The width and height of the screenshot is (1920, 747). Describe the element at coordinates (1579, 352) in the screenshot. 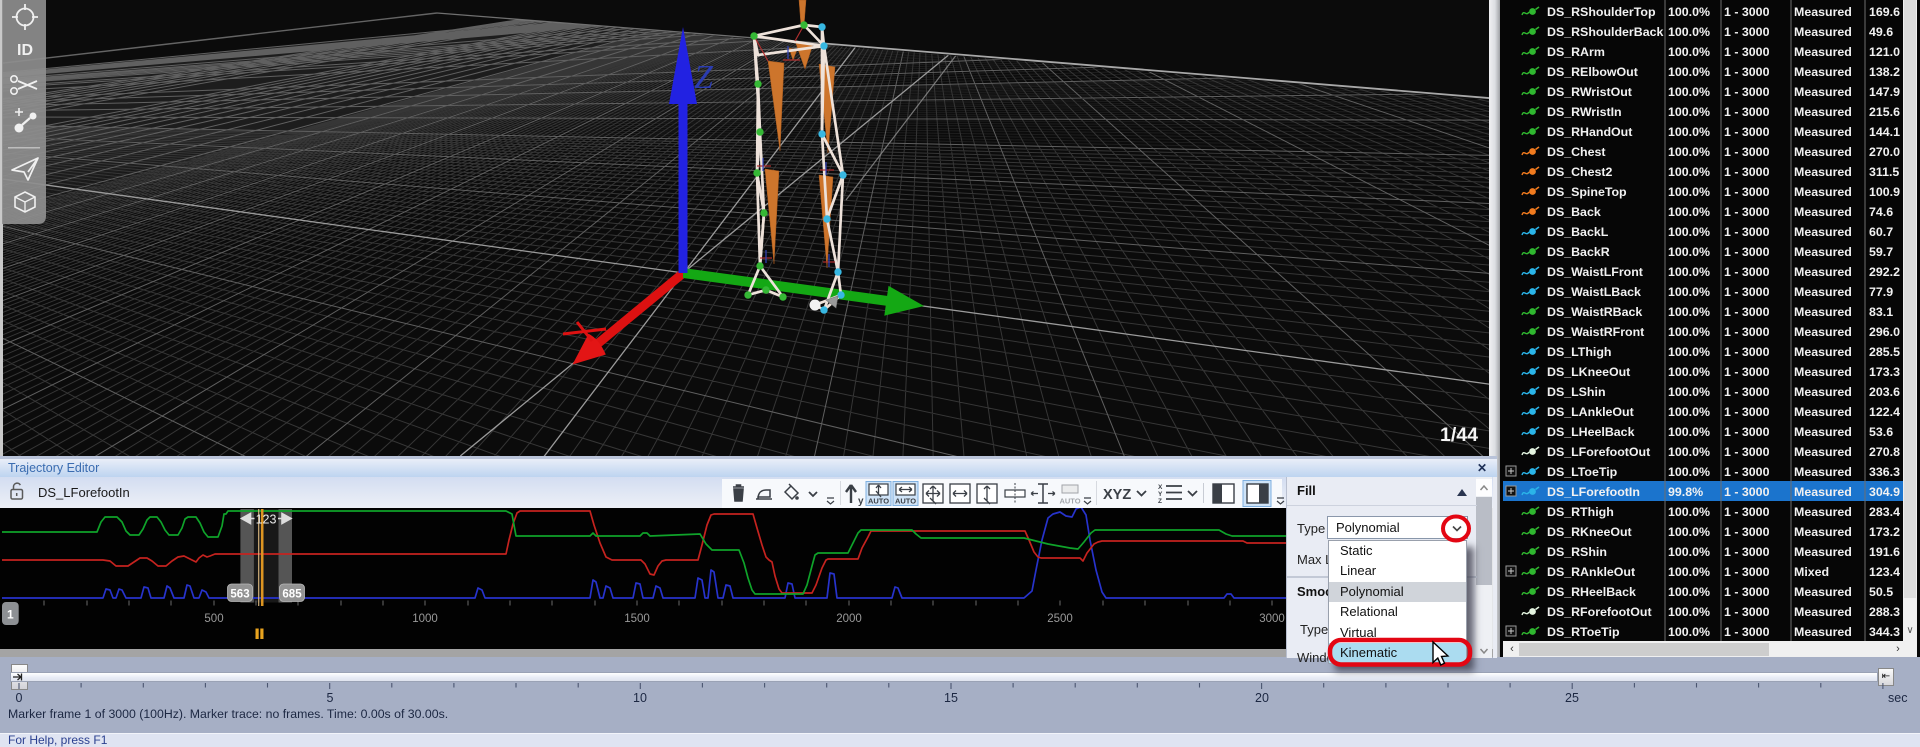

I see `svg-text: DS_LThigh` at that location.